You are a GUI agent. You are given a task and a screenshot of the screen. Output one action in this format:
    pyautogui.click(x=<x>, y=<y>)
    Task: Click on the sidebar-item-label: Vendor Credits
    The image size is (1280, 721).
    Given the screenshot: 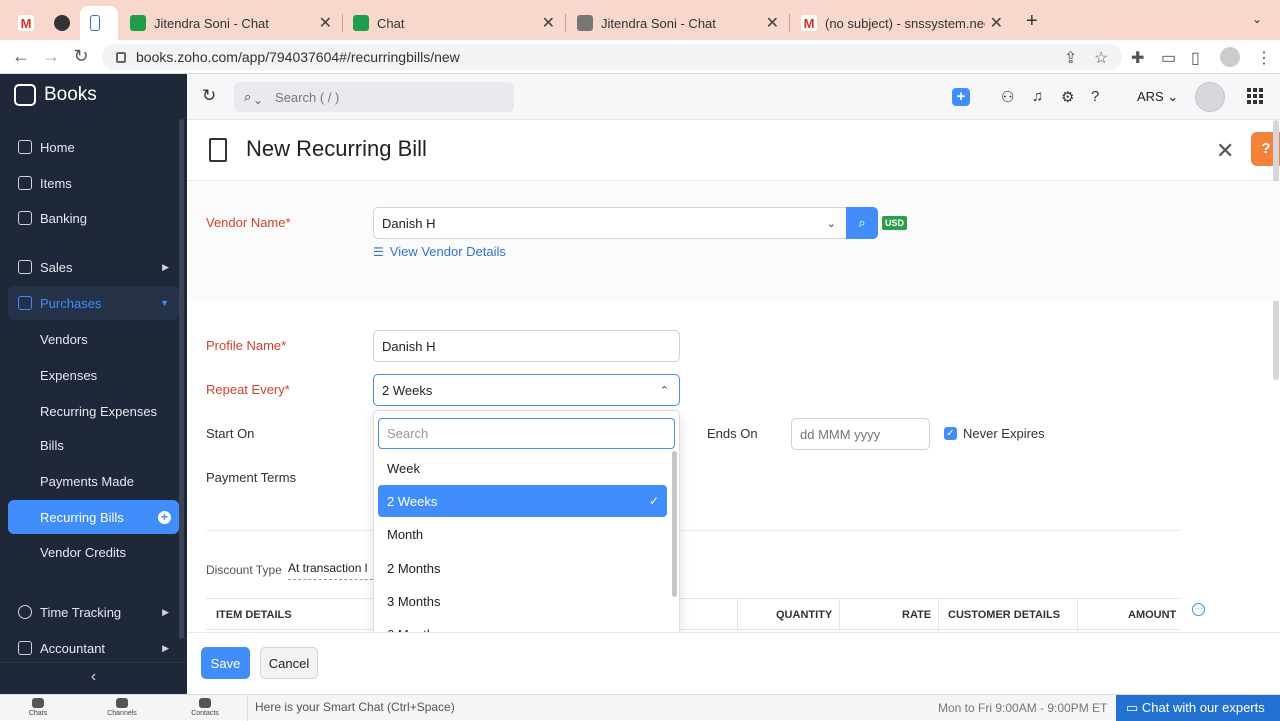 What is the action you would take?
    pyautogui.click(x=83, y=552)
    